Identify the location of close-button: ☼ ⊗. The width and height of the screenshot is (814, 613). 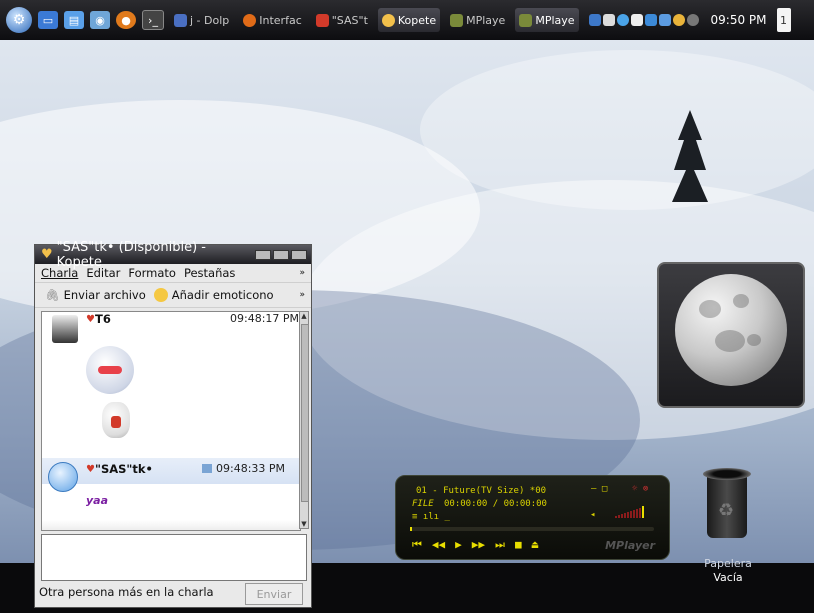
(640, 489).